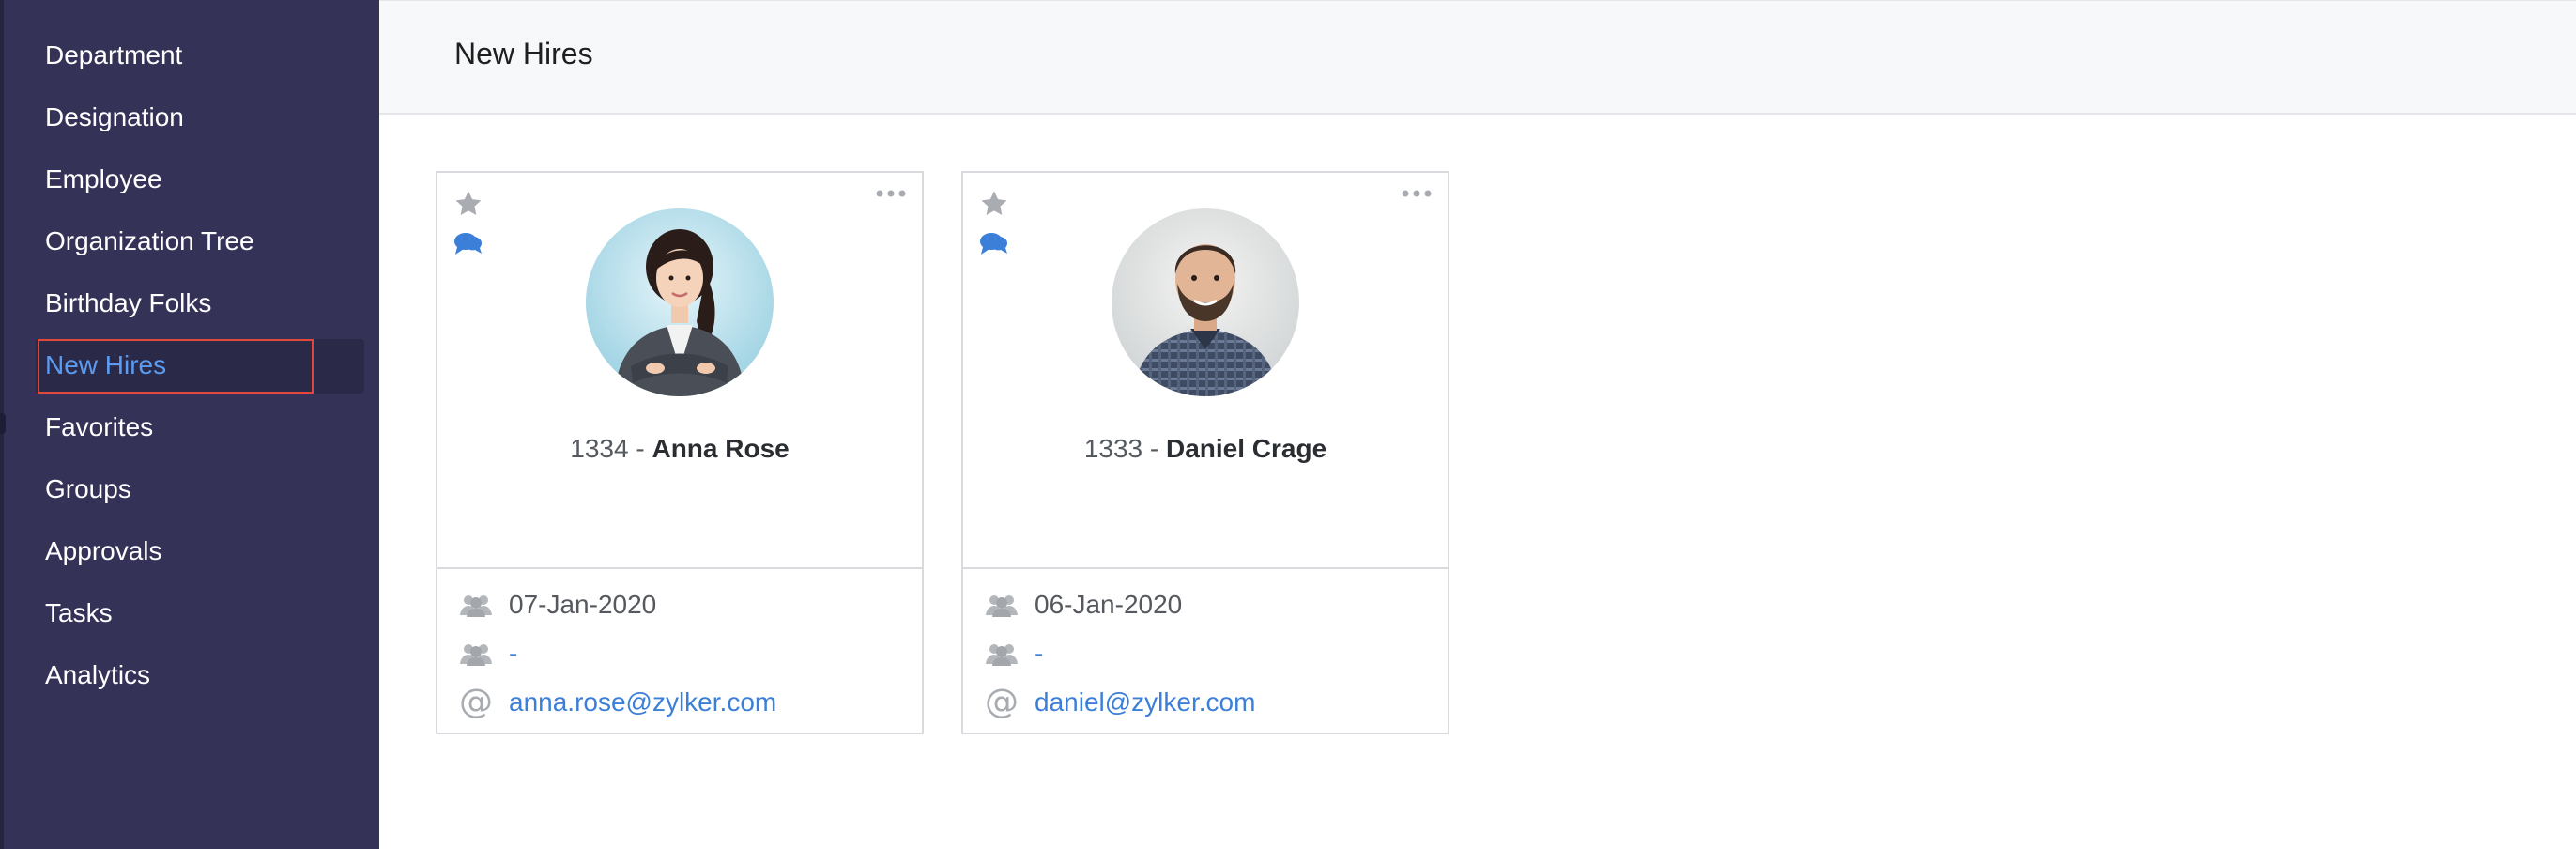 This screenshot has height=849, width=2576. I want to click on card-profile-section: 1334 - Anna Rose, so click(679, 371).